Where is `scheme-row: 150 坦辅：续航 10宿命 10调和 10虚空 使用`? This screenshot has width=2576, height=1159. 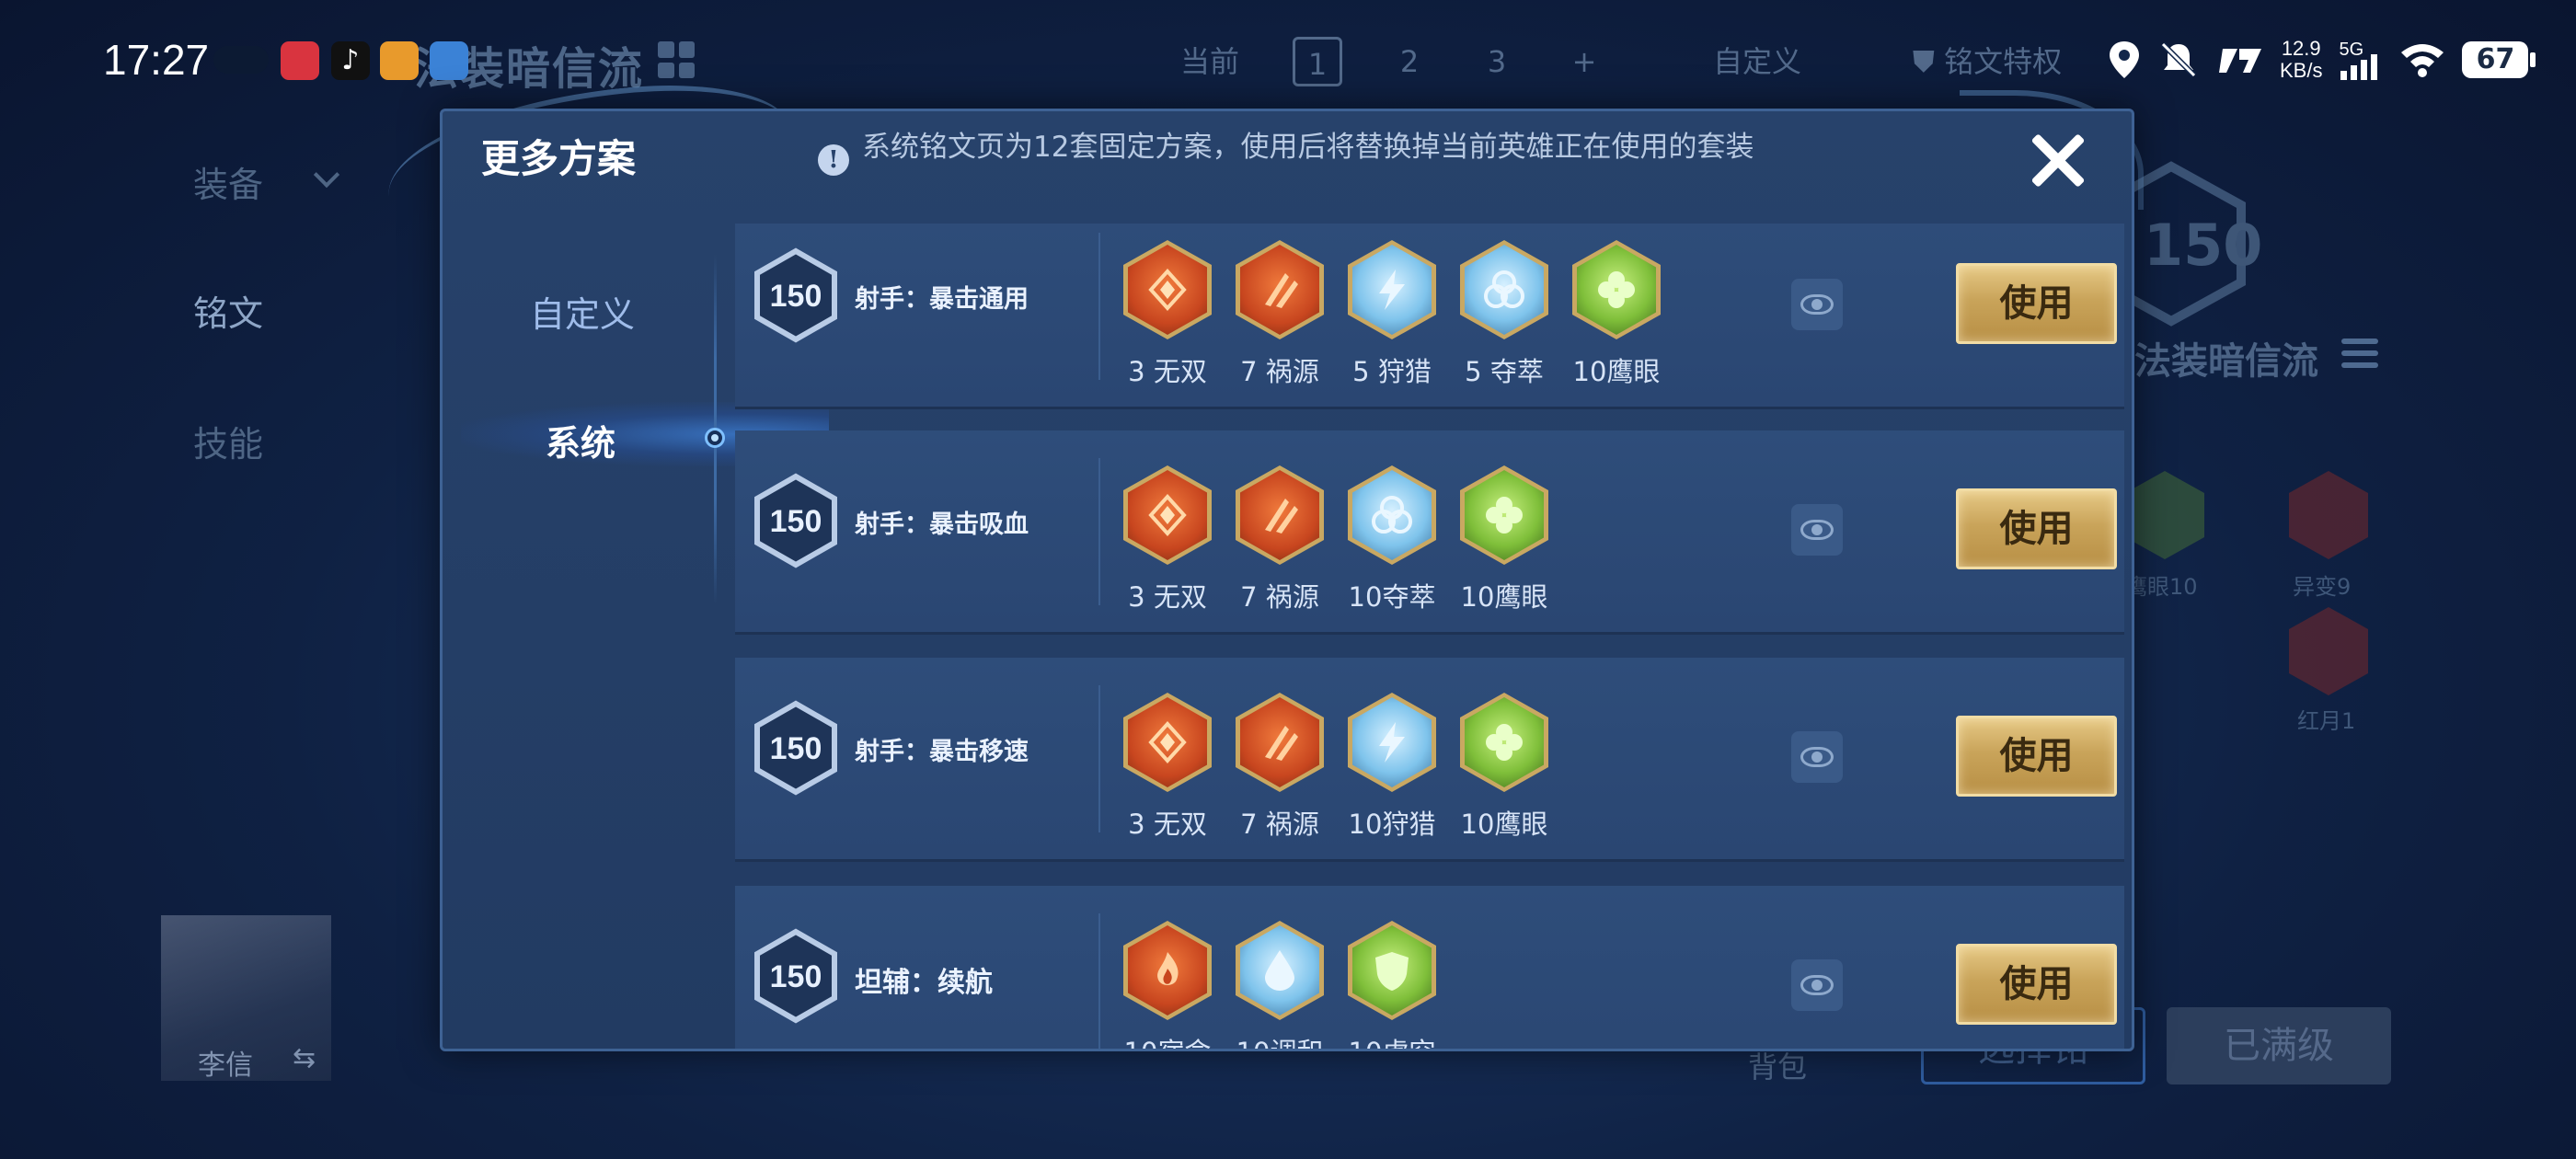 scheme-row: 150 坦辅：续航 10宿命 10调和 10虚空 使用 is located at coordinates (1429, 967).